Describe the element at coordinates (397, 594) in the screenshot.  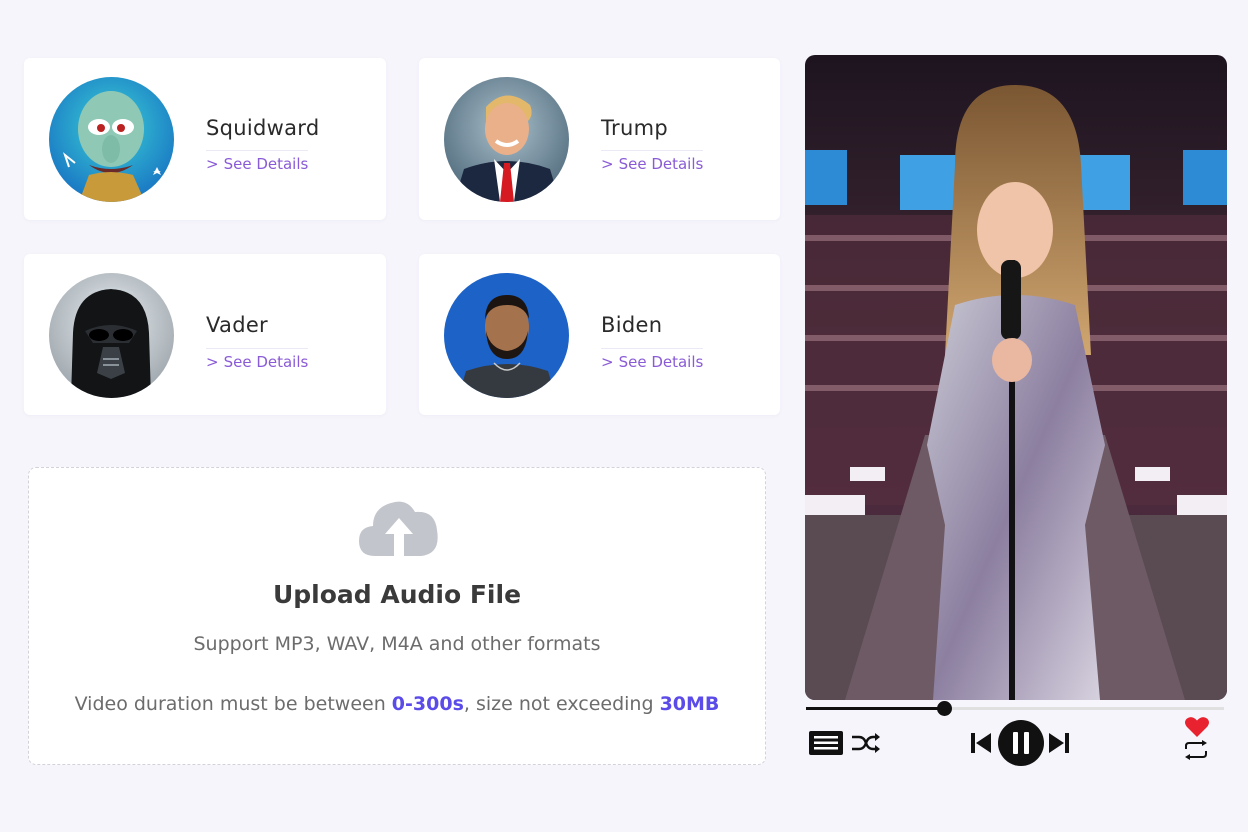
I see `upload-title: Upload Audio File` at that location.